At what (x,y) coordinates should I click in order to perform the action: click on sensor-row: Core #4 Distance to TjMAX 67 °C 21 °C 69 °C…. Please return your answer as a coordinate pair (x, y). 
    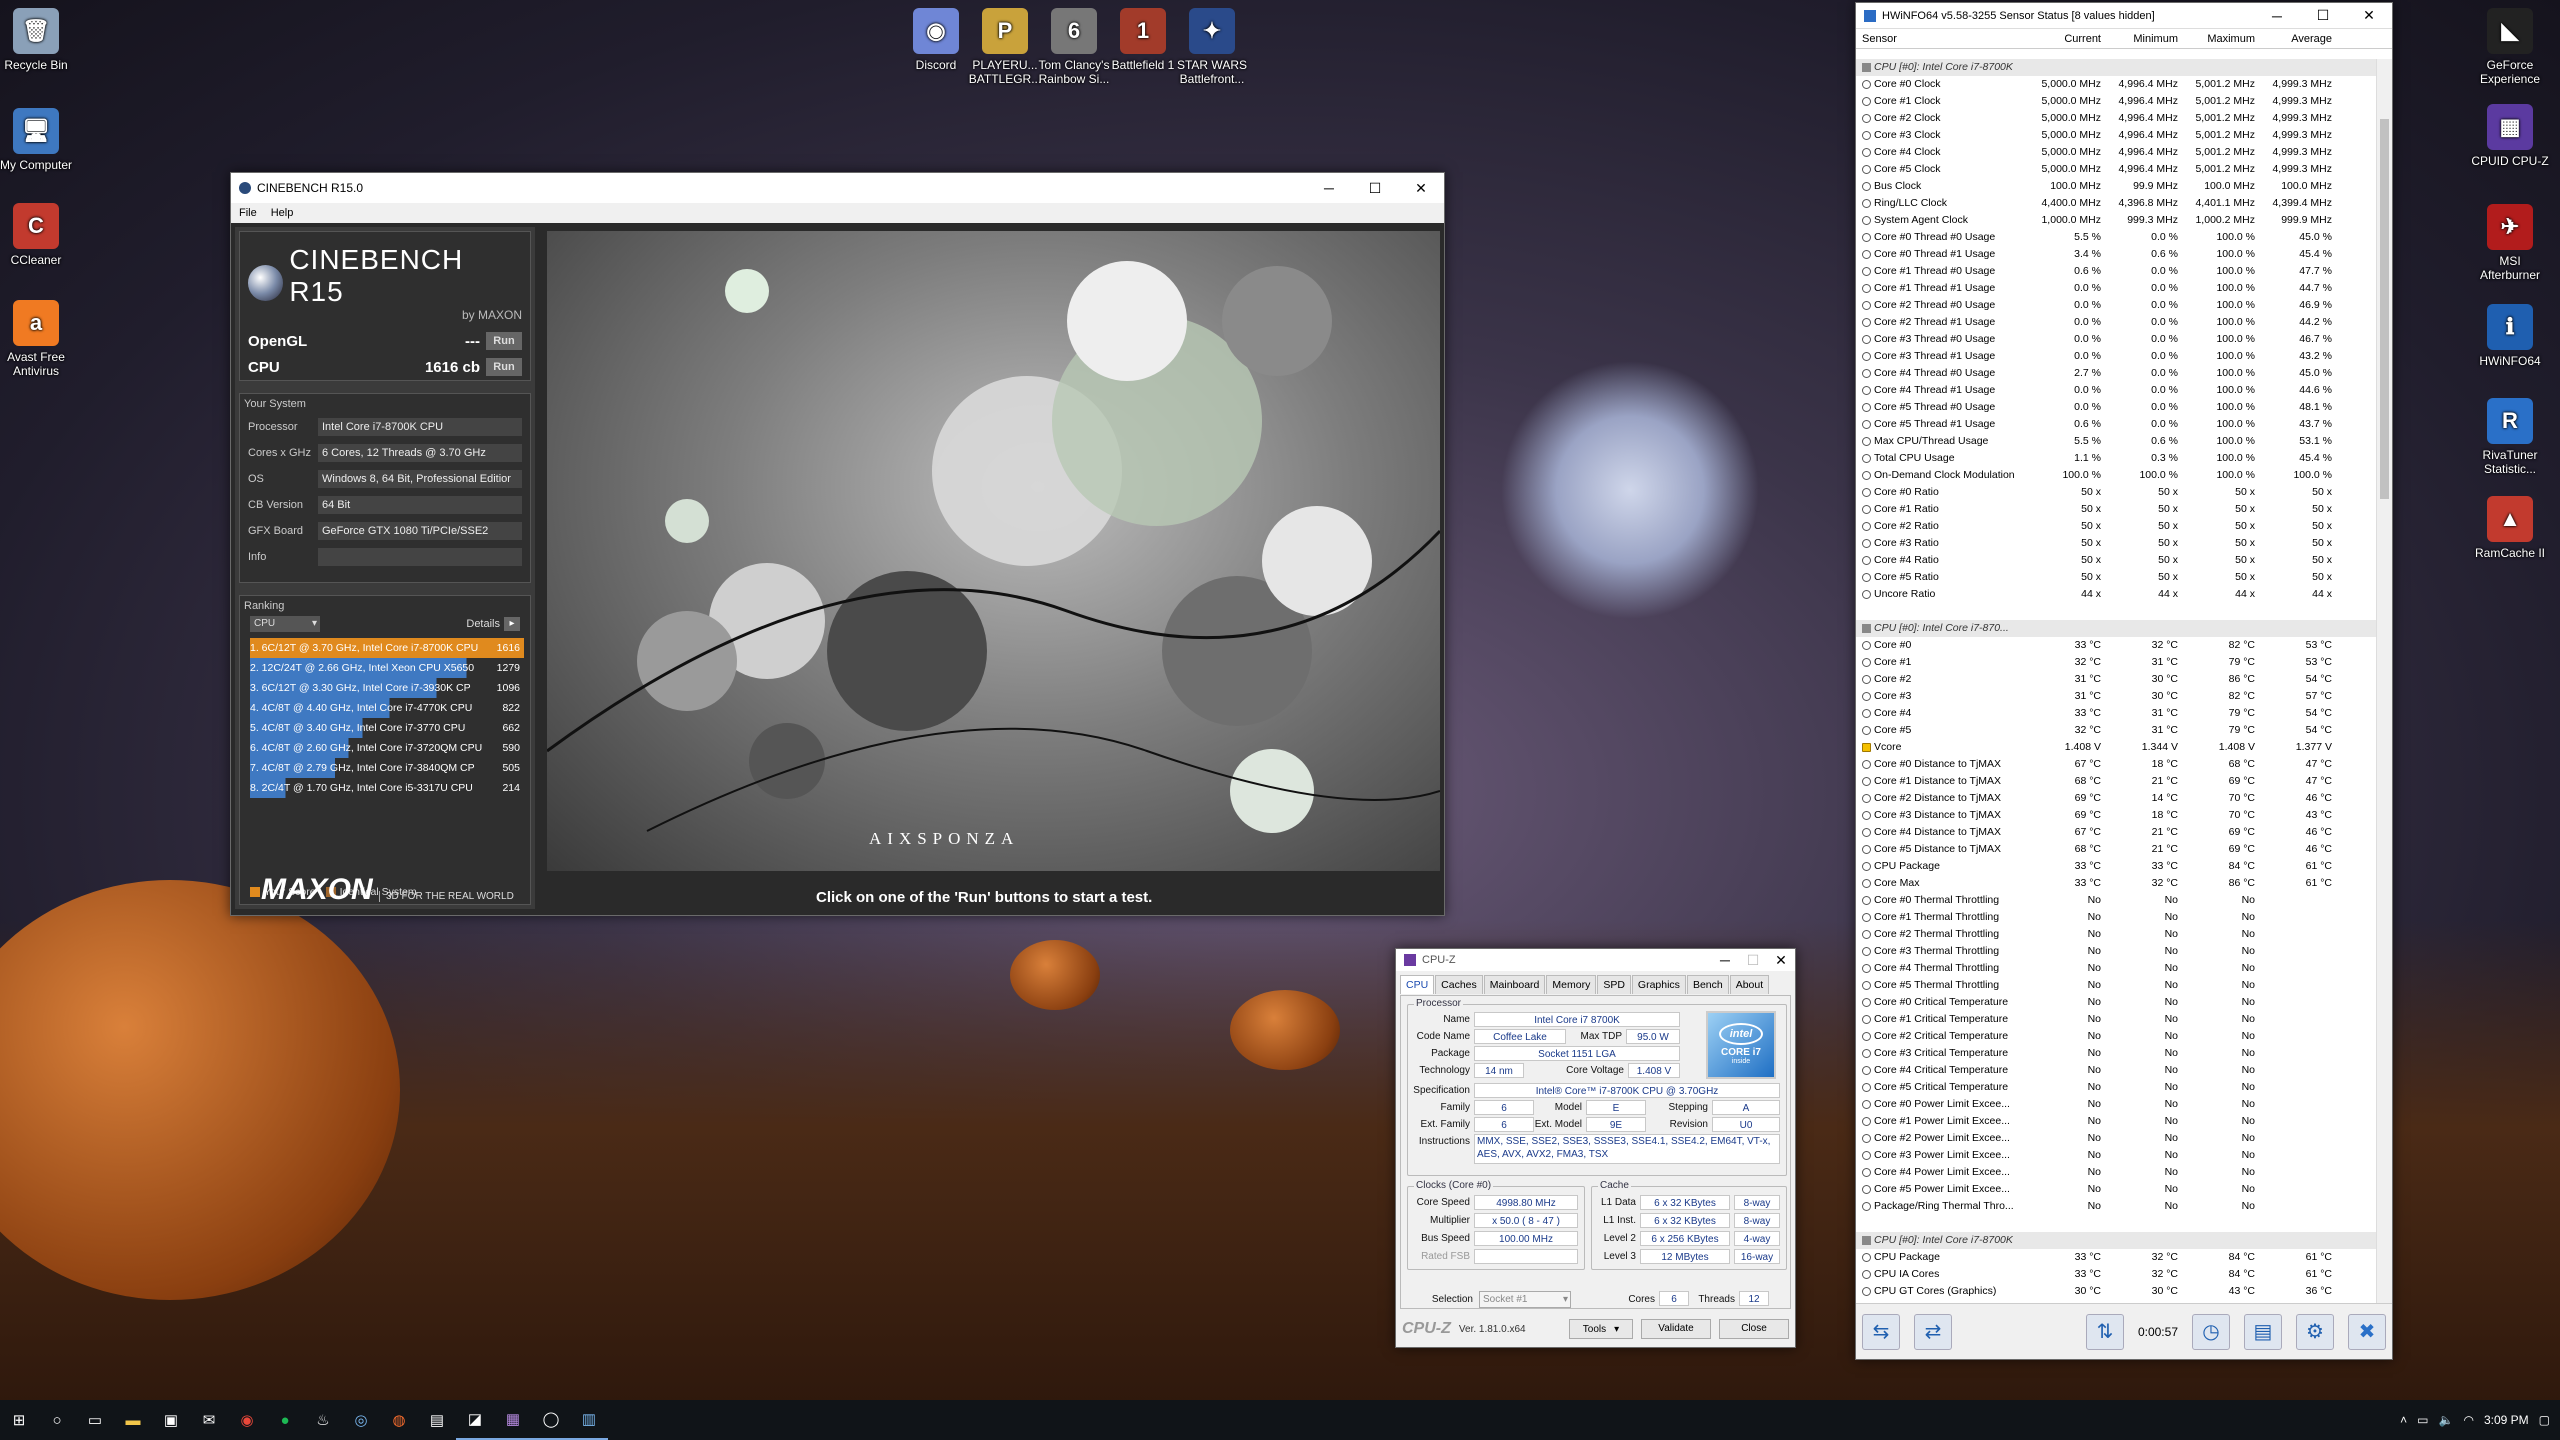
    Looking at the image, I should click on (2116, 832).